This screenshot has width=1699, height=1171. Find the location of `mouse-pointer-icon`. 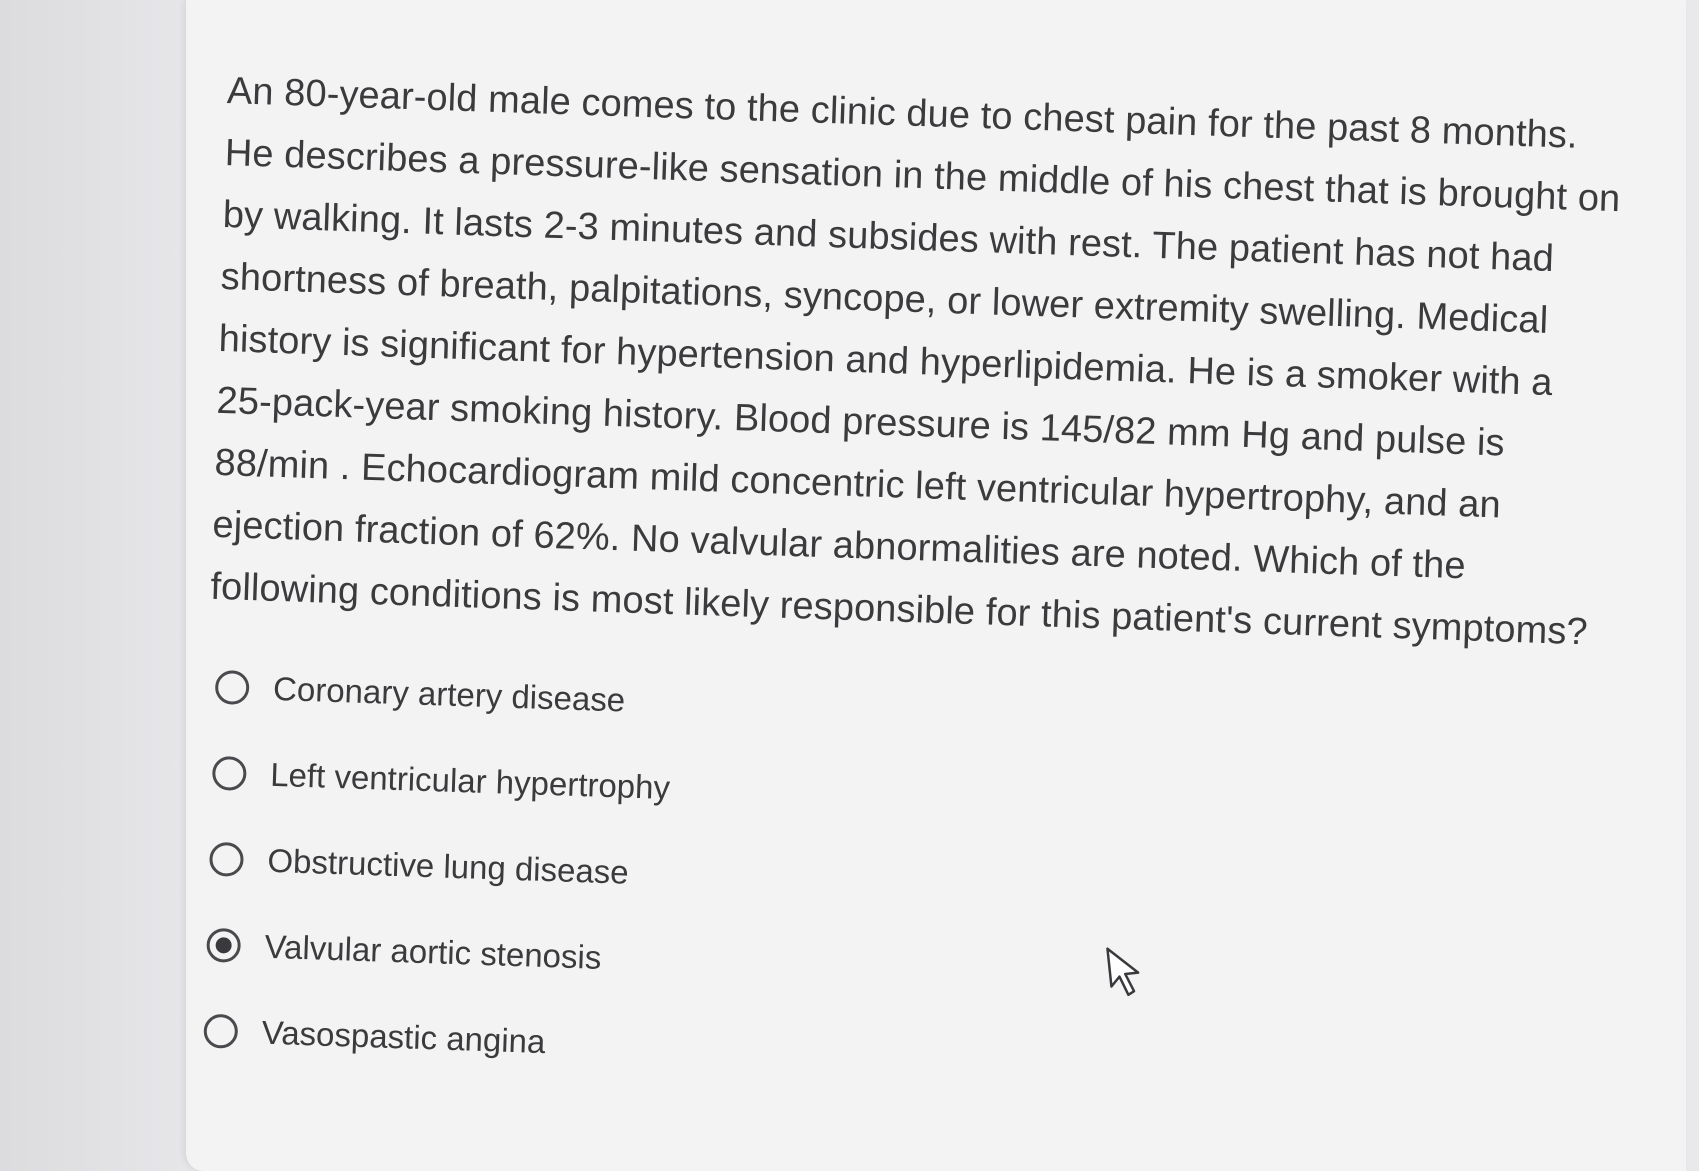

mouse-pointer-icon is located at coordinates (1123, 972).